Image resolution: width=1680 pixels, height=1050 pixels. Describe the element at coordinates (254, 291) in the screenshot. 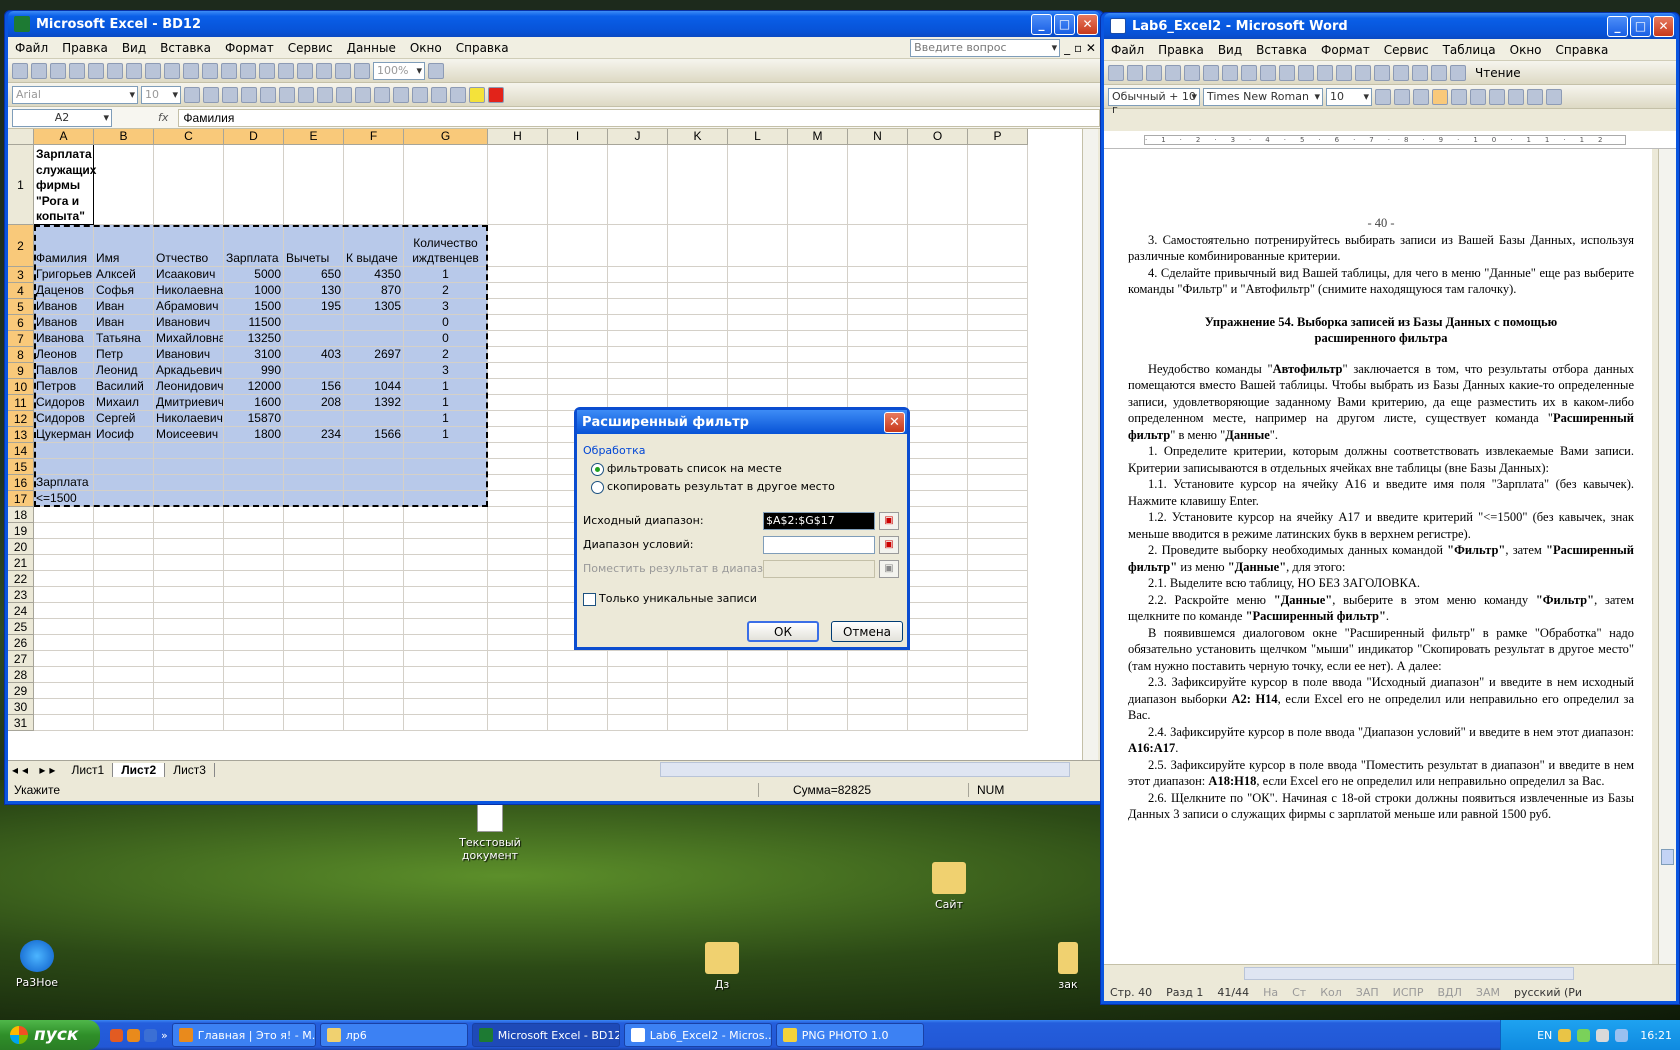

I see `cell: 1000` at that location.